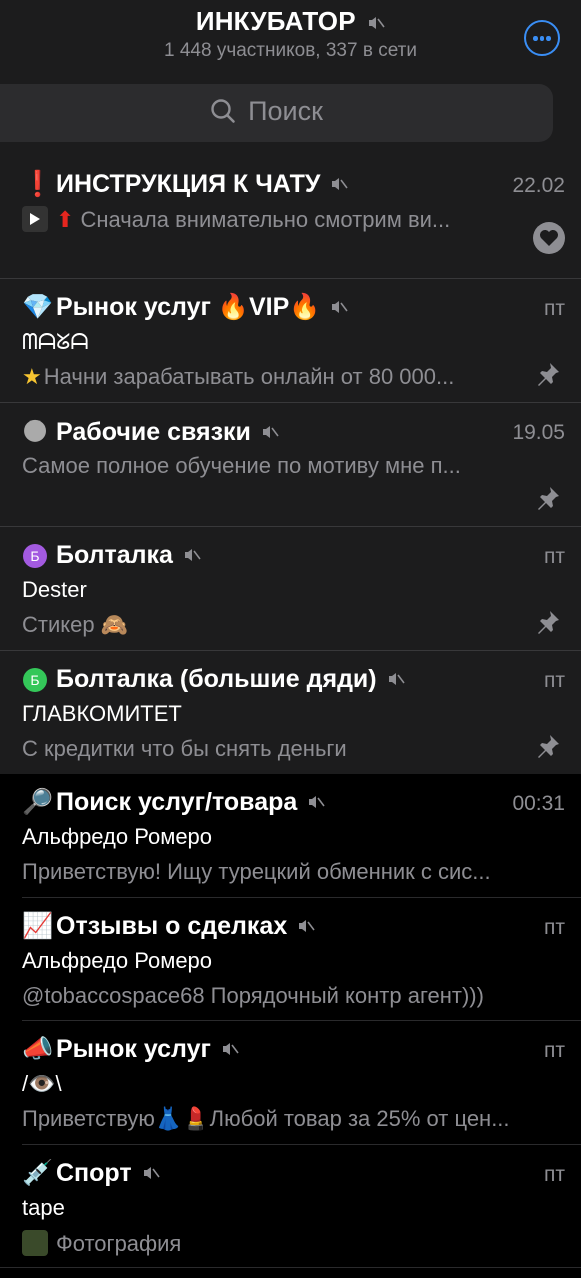 This screenshot has width=581, height=1278. Describe the element at coordinates (216, 679) in the screenshot. I see `chat-name: Болталка (большие дяди)` at that location.